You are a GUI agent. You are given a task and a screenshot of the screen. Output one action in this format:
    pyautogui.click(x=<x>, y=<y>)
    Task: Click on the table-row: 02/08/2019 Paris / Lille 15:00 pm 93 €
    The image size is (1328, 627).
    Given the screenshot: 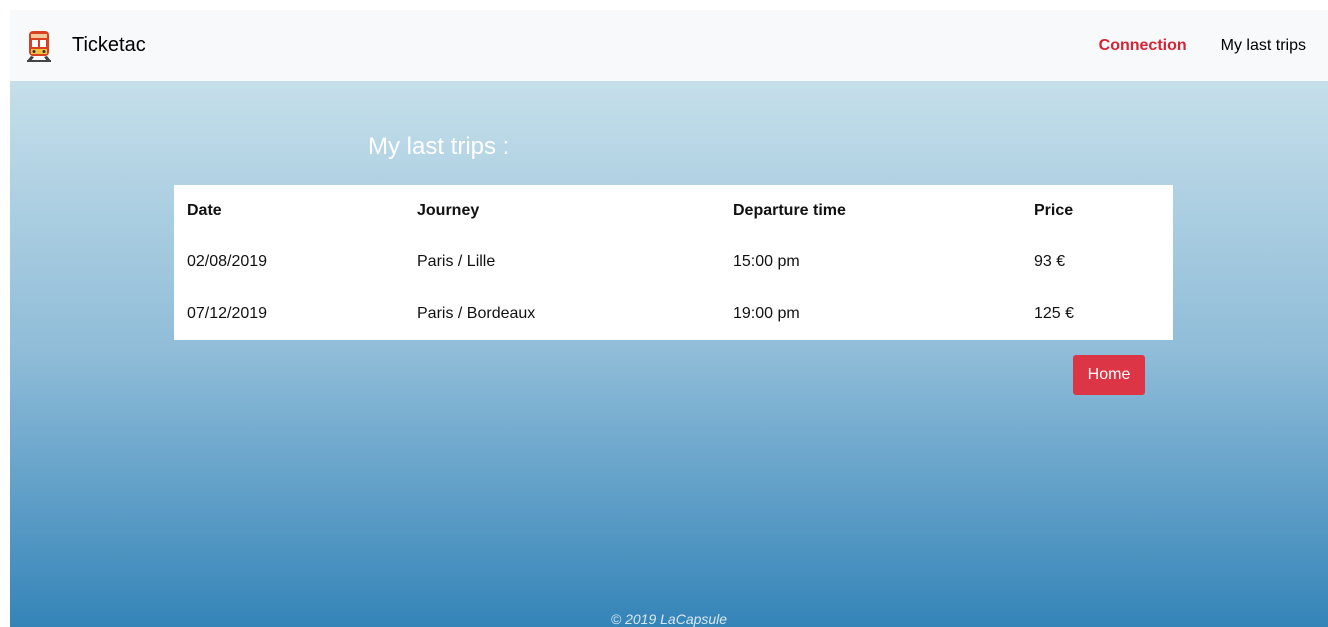 What is the action you would take?
    pyautogui.click(x=673, y=262)
    